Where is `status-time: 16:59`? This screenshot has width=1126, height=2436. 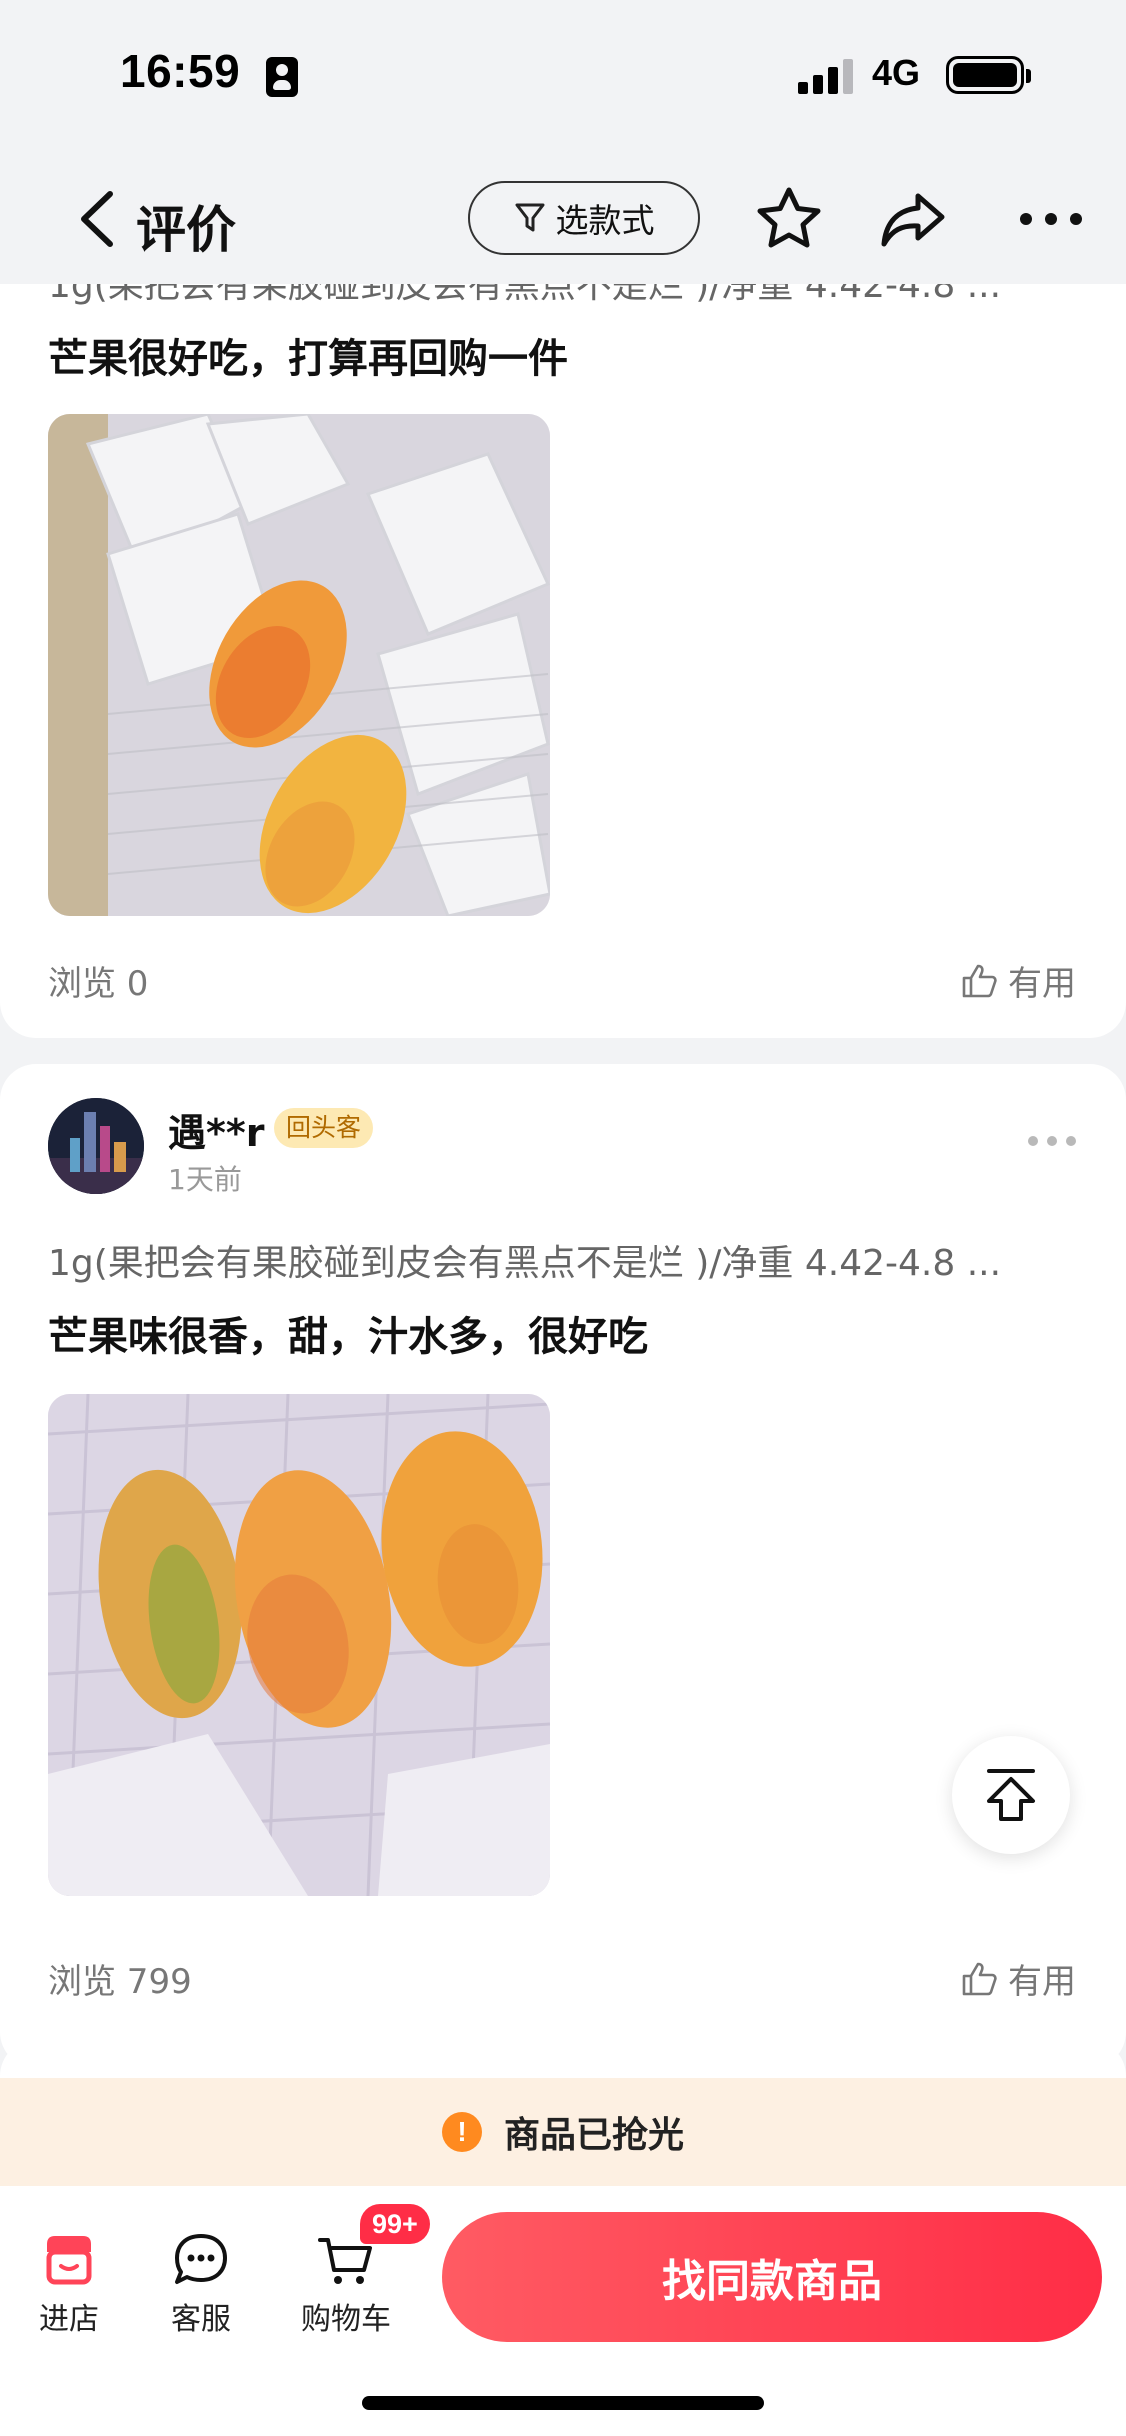 status-time: 16:59 is located at coordinates (180, 71).